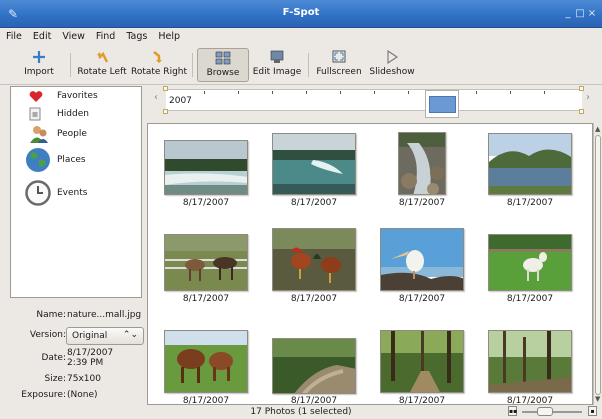 The image size is (602, 419). Describe the element at coordinates (39, 72) in the screenshot. I see `import-label: Import` at that location.